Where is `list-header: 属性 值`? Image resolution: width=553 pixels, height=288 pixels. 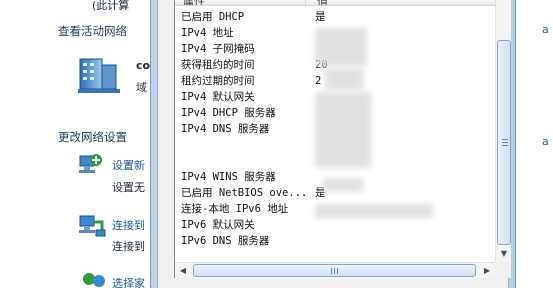 list-header: 属性 值 is located at coordinates (335, 3).